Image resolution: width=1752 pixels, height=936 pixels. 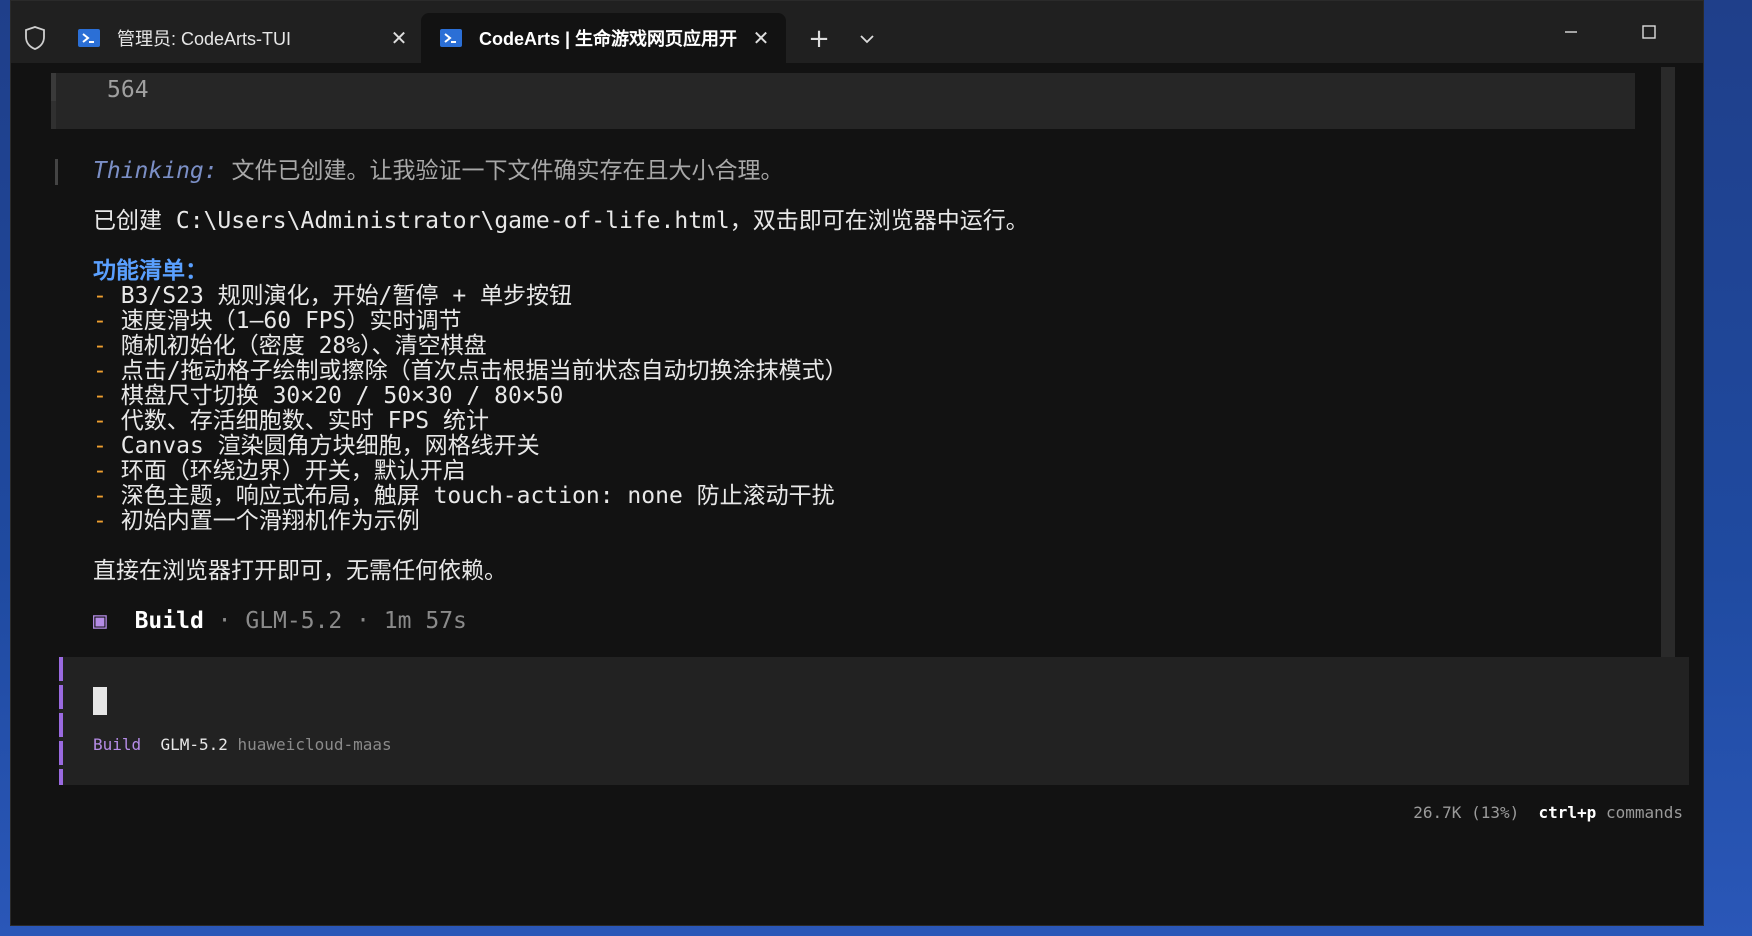 I want to click on output-value: 564, so click(x=128, y=90).